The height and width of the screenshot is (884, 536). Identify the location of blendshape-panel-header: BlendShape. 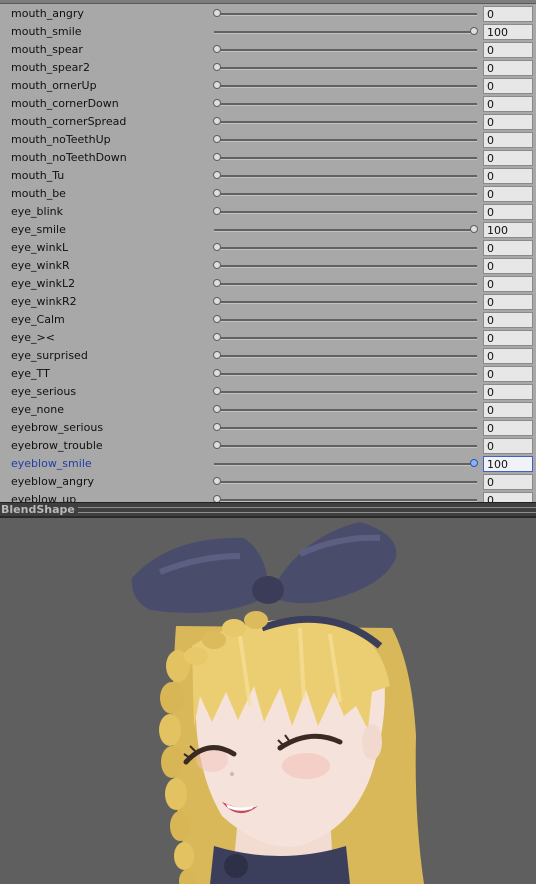
(268, 509).